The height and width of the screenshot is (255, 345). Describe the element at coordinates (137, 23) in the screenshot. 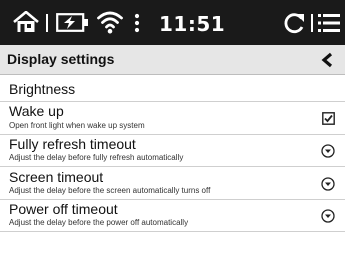

I see `menu-dots-icon` at that location.